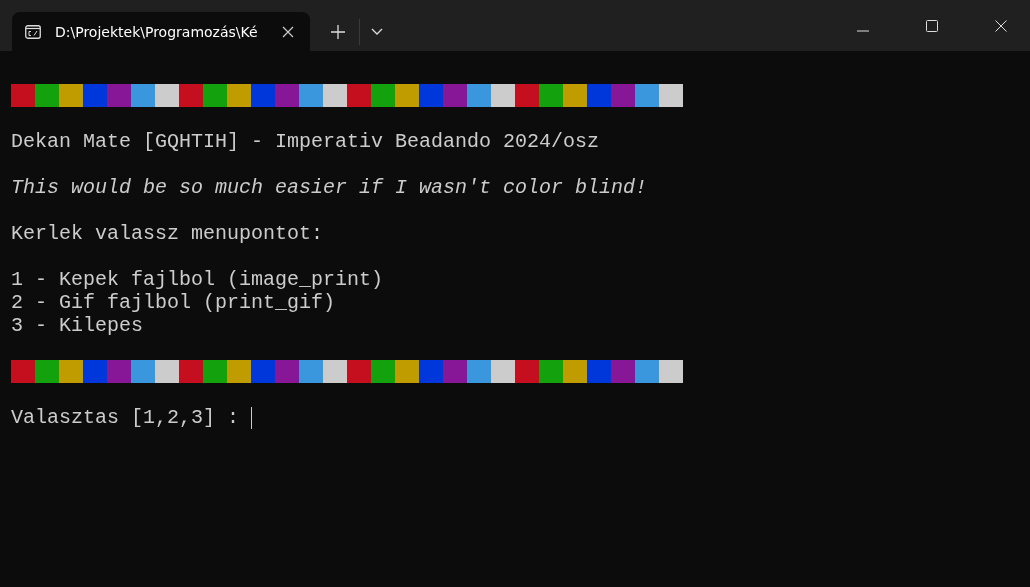 This screenshot has height=587, width=1030. What do you see at coordinates (33, 31) in the screenshot?
I see `terminal-icon` at bounding box center [33, 31].